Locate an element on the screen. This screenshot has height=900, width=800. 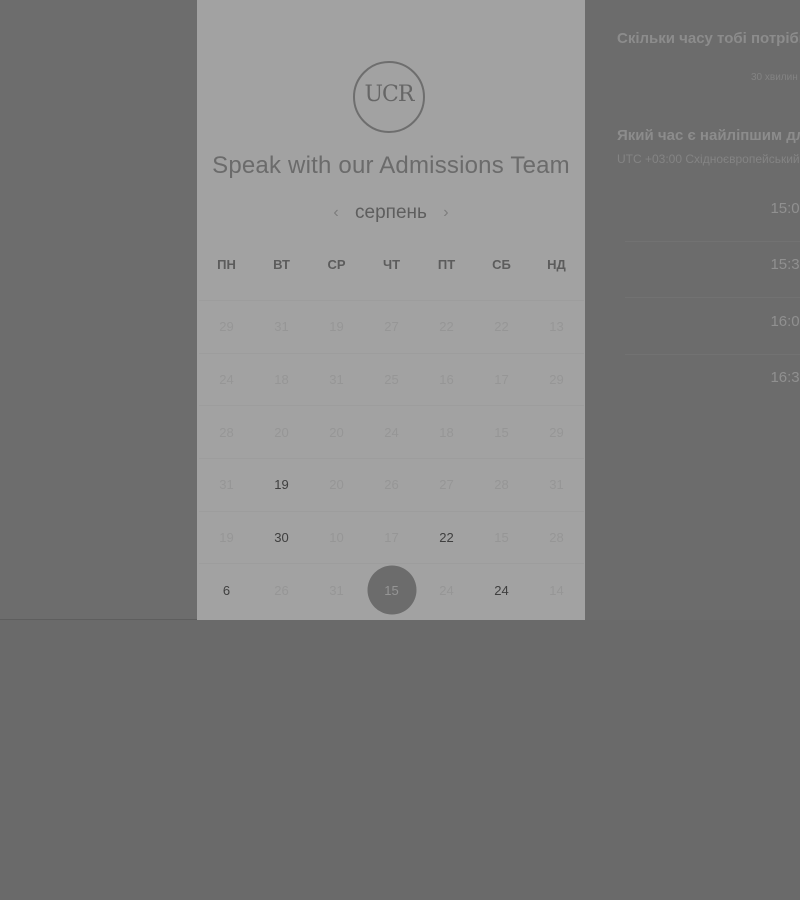
day-cell: 6 is located at coordinates (226, 589).